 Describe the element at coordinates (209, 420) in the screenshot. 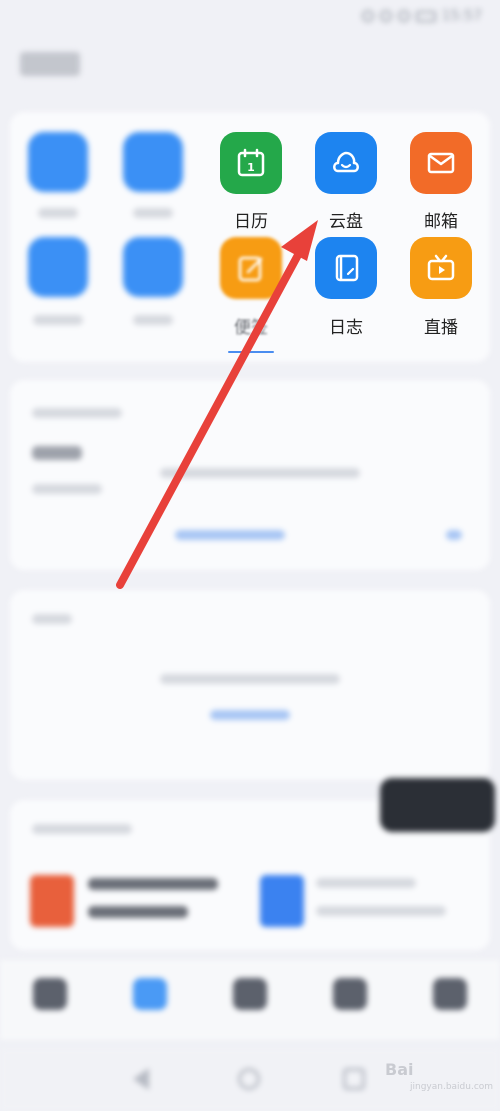

I see `arrow-shaft` at that location.